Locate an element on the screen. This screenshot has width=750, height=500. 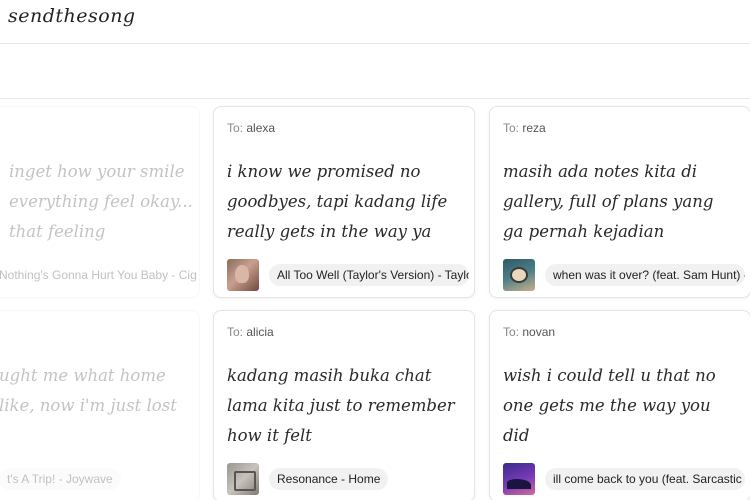
recipient-line: To: reza is located at coordinates (524, 128).